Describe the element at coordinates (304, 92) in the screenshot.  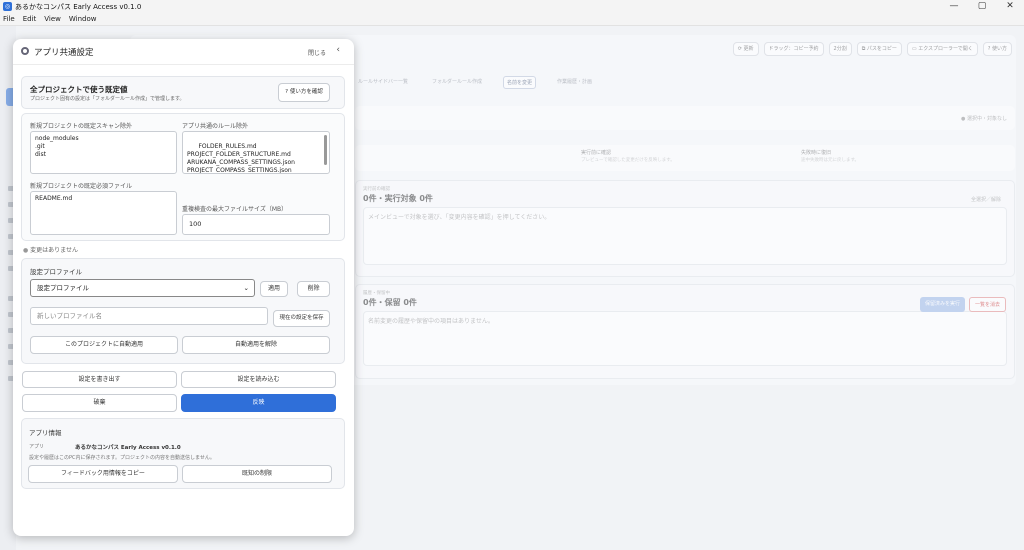
I see `help-usage-button: ? 使い方を確認` at that location.